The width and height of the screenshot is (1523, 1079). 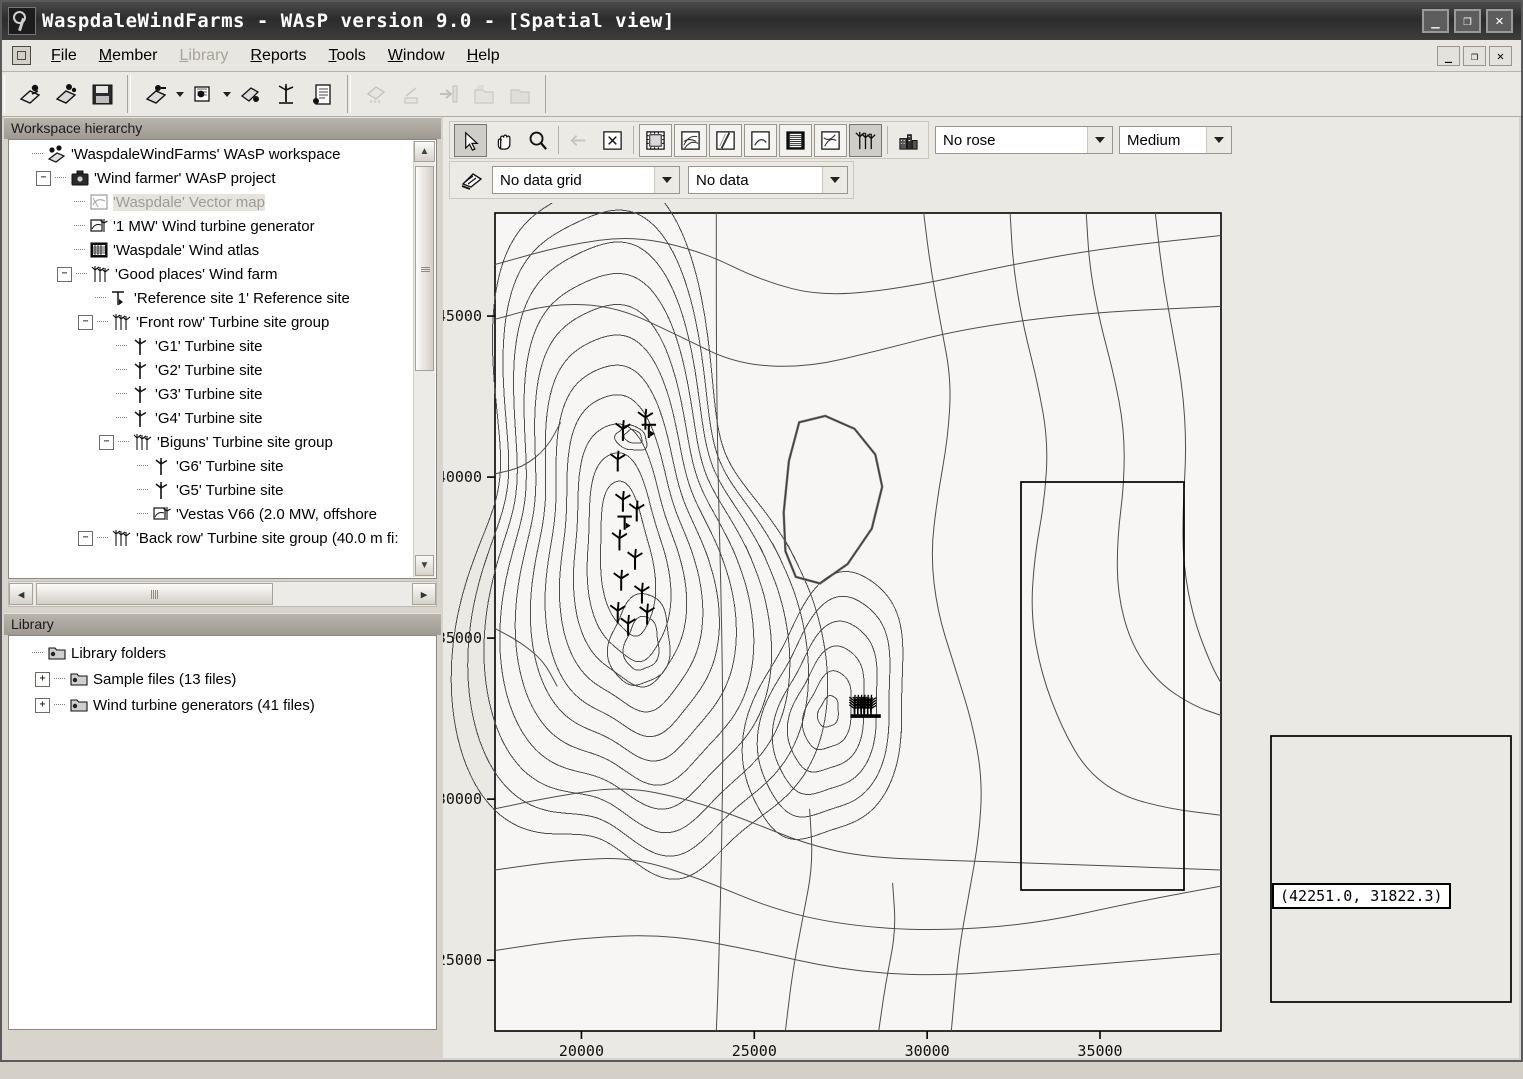 What do you see at coordinates (224, 705) in the screenshot?
I see `library-item: + Wind turbine generators (41 files)` at bounding box center [224, 705].